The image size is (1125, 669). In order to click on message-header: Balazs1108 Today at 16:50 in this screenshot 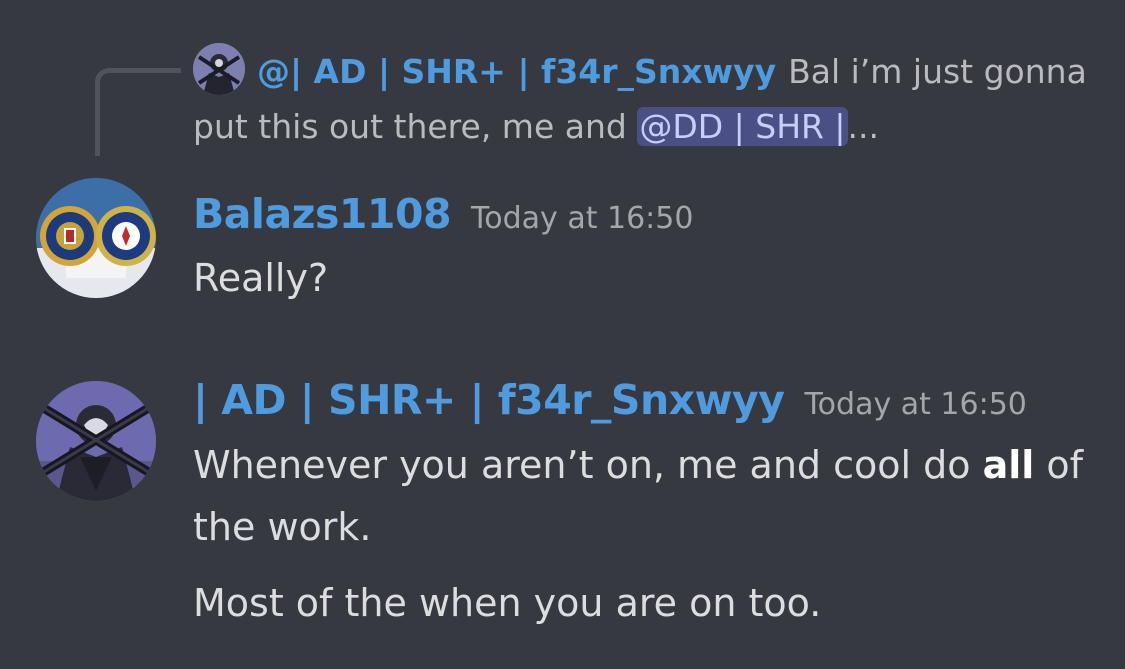, I will do `click(443, 214)`.